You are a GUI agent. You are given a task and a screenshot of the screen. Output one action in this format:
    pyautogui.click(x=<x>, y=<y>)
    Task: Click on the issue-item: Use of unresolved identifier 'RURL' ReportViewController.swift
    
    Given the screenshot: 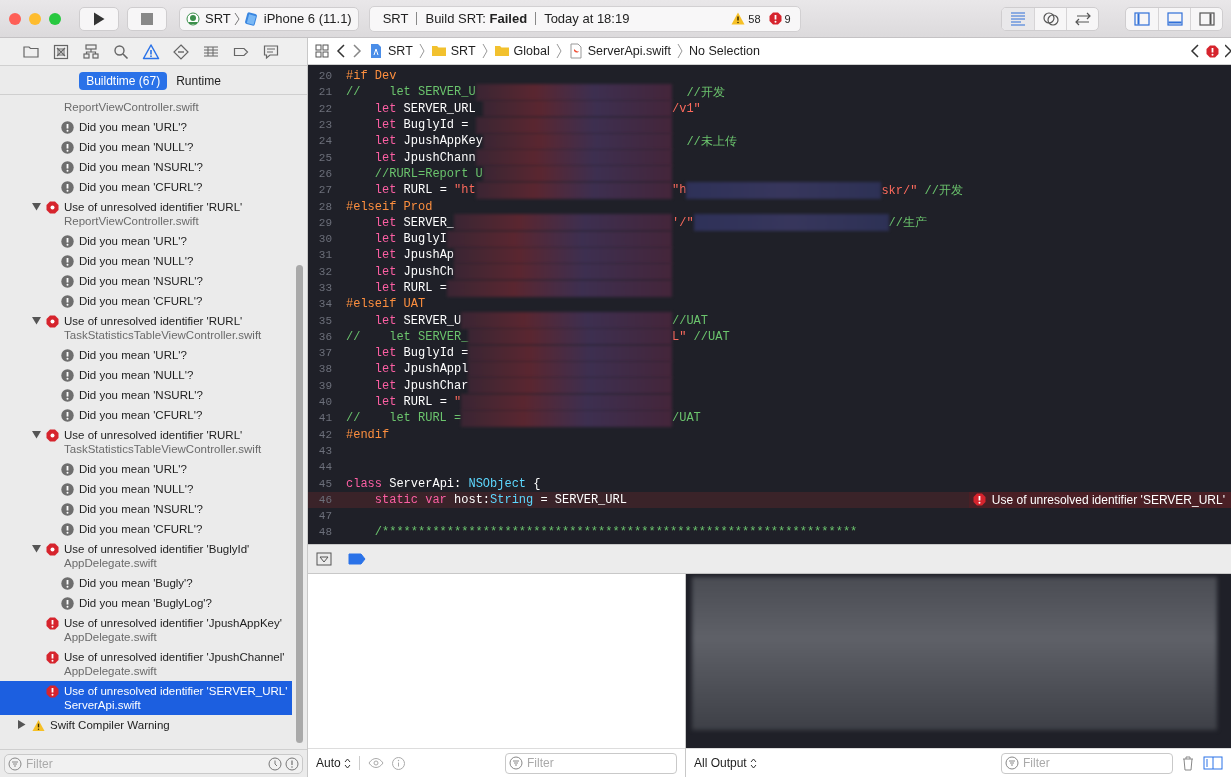 What is the action you would take?
    pyautogui.click(x=146, y=214)
    